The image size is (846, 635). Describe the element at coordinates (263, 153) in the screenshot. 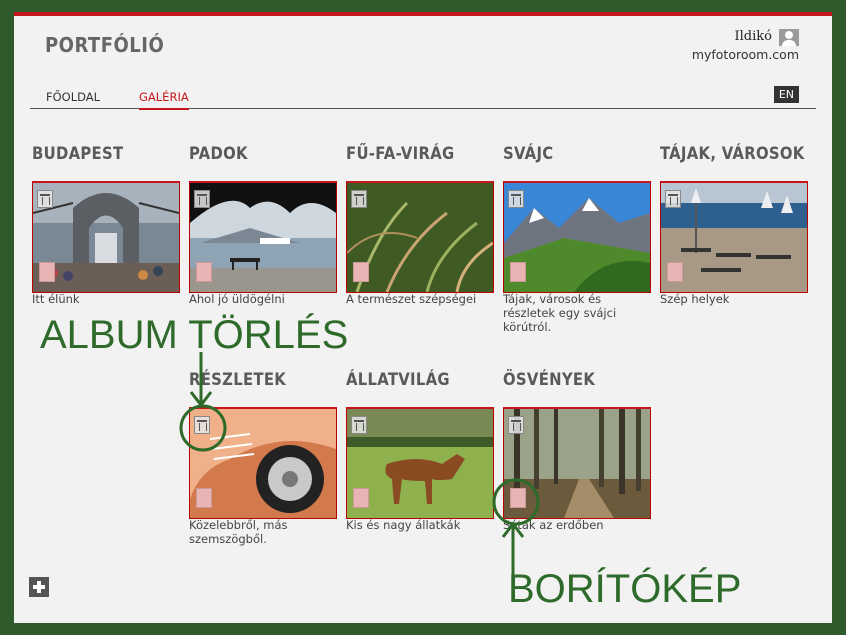

I see `album-title: PADOK` at that location.